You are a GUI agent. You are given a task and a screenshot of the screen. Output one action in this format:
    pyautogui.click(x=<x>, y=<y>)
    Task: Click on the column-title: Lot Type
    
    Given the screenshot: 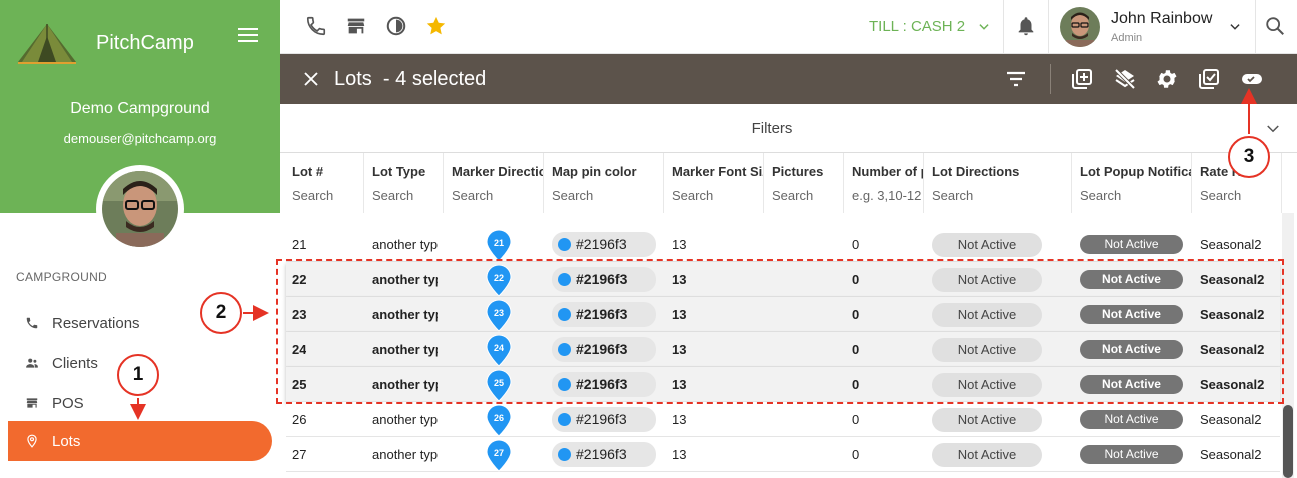 What is the action you would take?
    pyautogui.click(x=399, y=171)
    